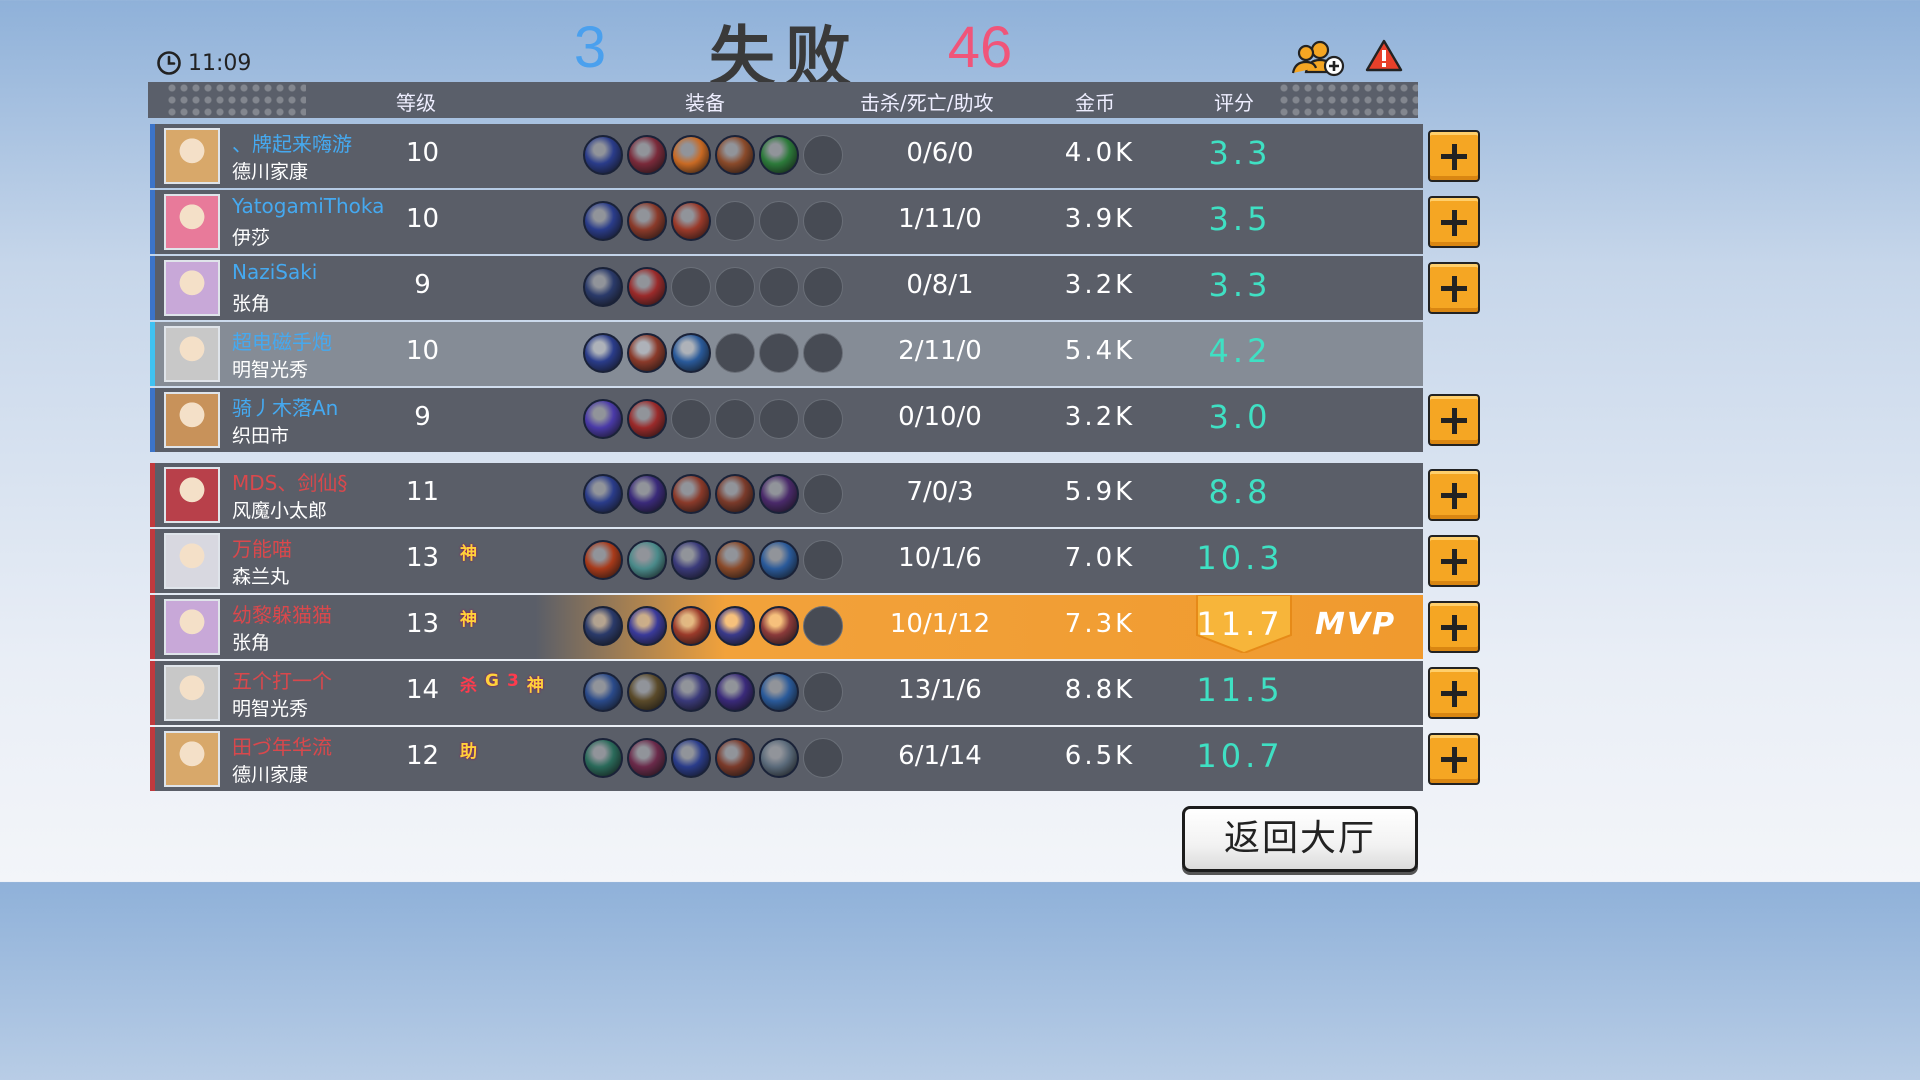 The width and height of the screenshot is (1920, 1080). What do you see at coordinates (282, 747) in the screenshot?
I see `player-name: 田づ年华流` at bounding box center [282, 747].